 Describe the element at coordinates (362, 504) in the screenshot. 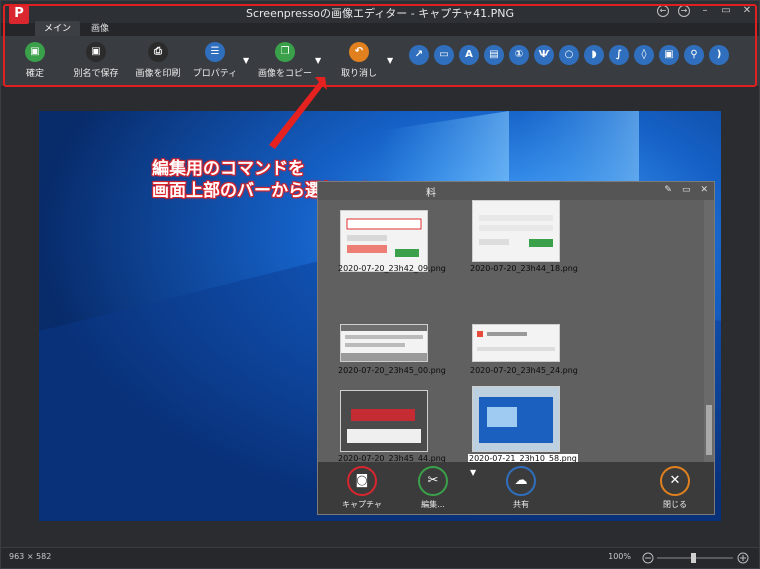

I see `capture-label: キャプチャ` at that location.